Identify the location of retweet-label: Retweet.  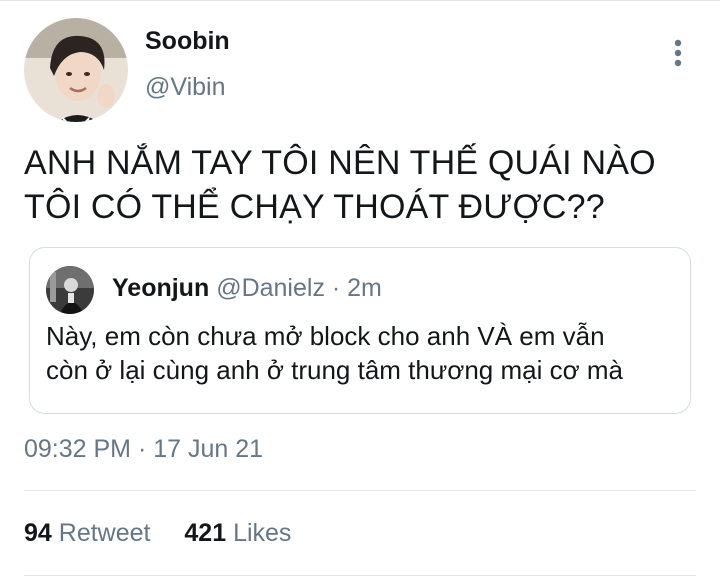
(104, 533).